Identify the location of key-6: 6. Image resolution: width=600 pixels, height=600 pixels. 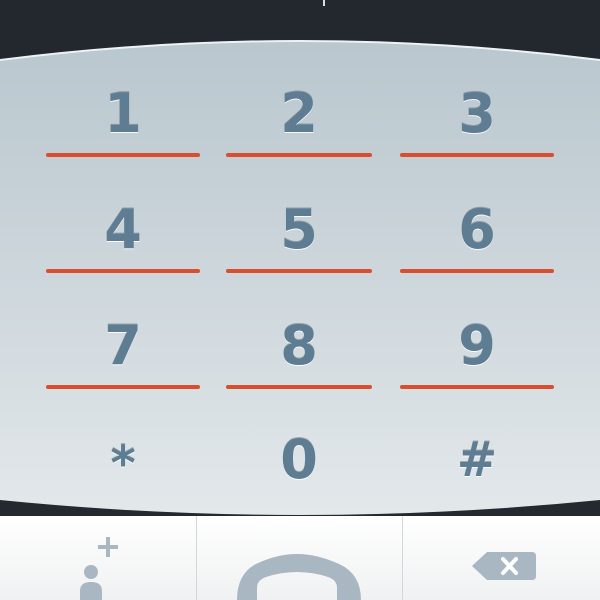
(477, 236).